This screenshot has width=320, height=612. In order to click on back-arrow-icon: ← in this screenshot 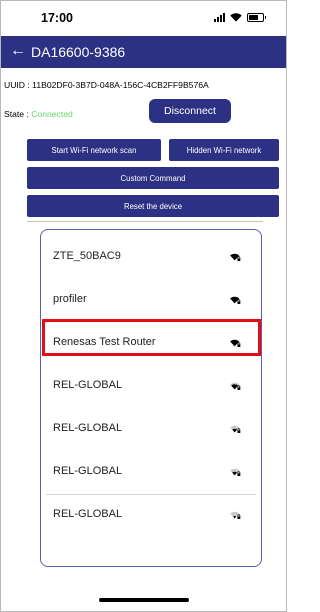, I will do `click(18, 51)`.